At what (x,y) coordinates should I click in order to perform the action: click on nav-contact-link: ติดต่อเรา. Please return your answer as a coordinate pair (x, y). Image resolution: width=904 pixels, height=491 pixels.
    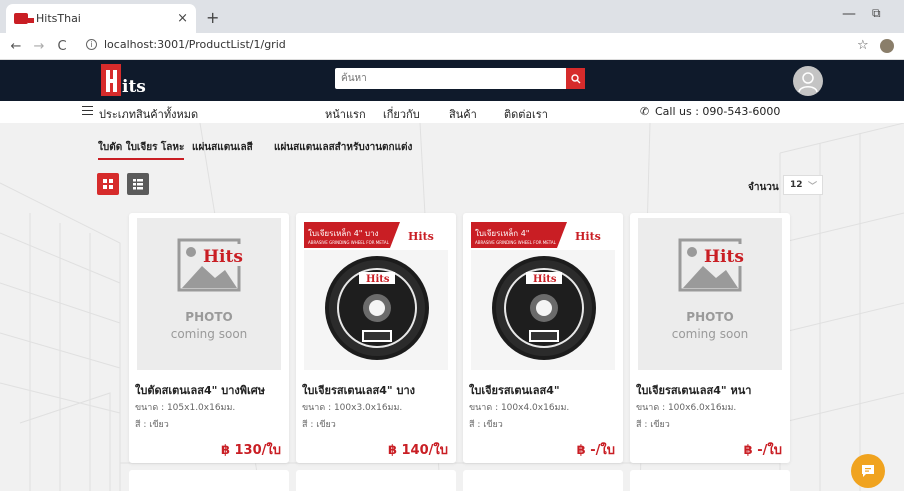
    Looking at the image, I should click on (526, 114).